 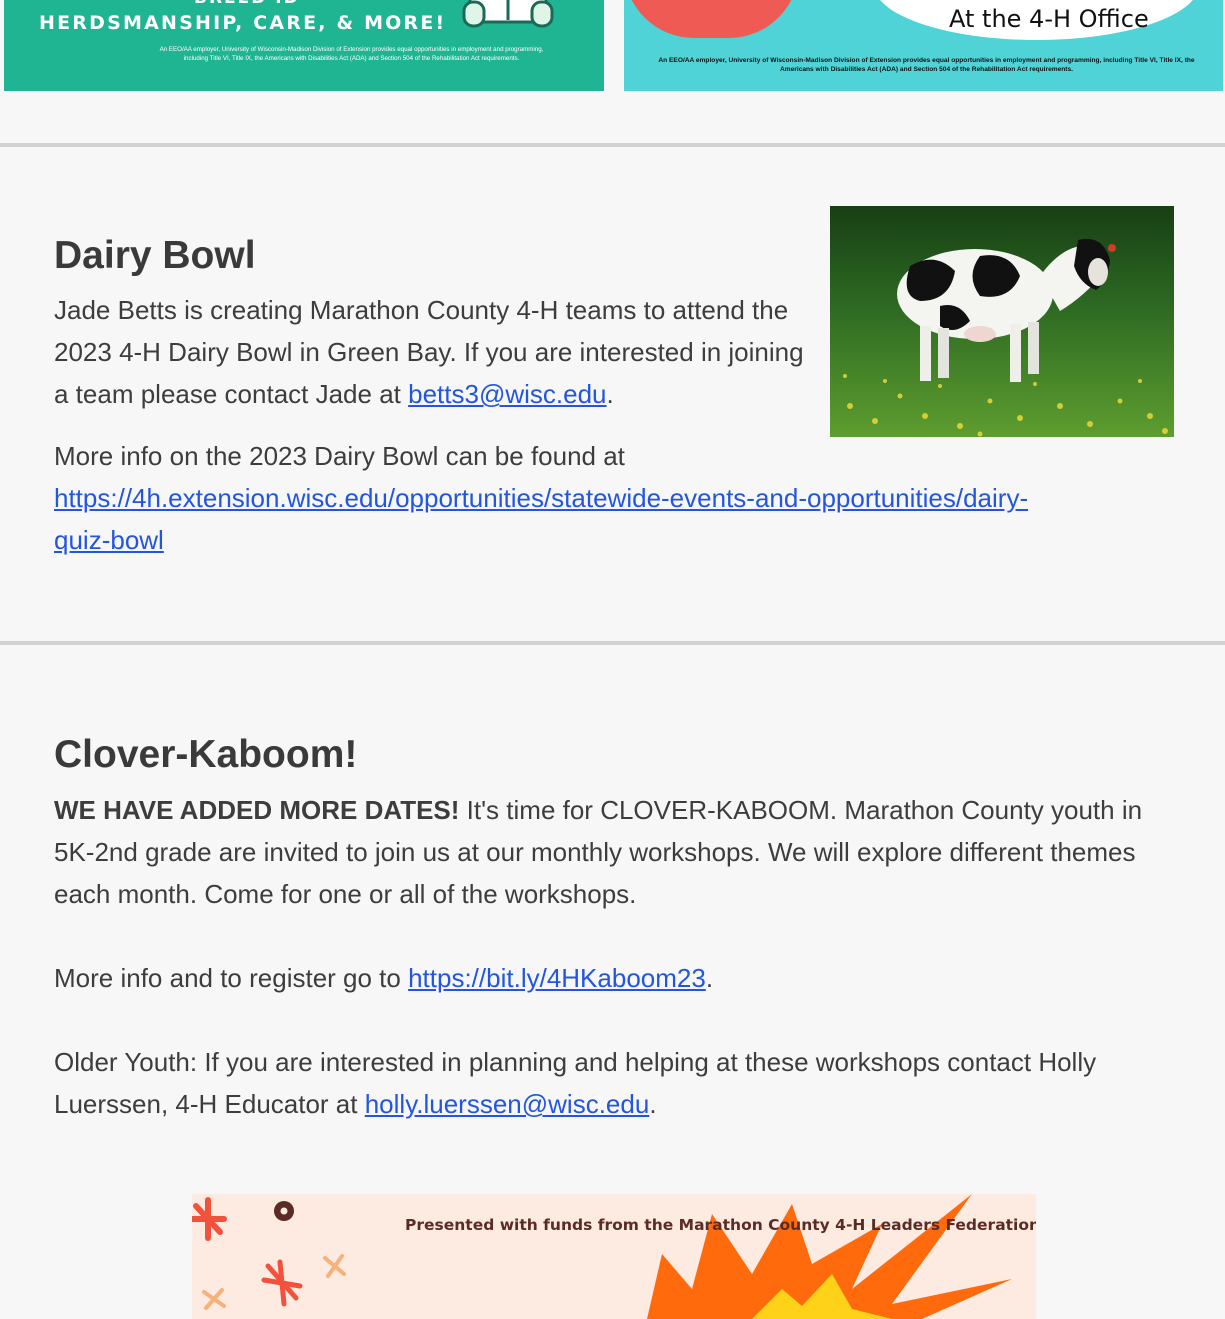 I want to click on flyer-breed-text: BREED ID, so click(x=247, y=4).